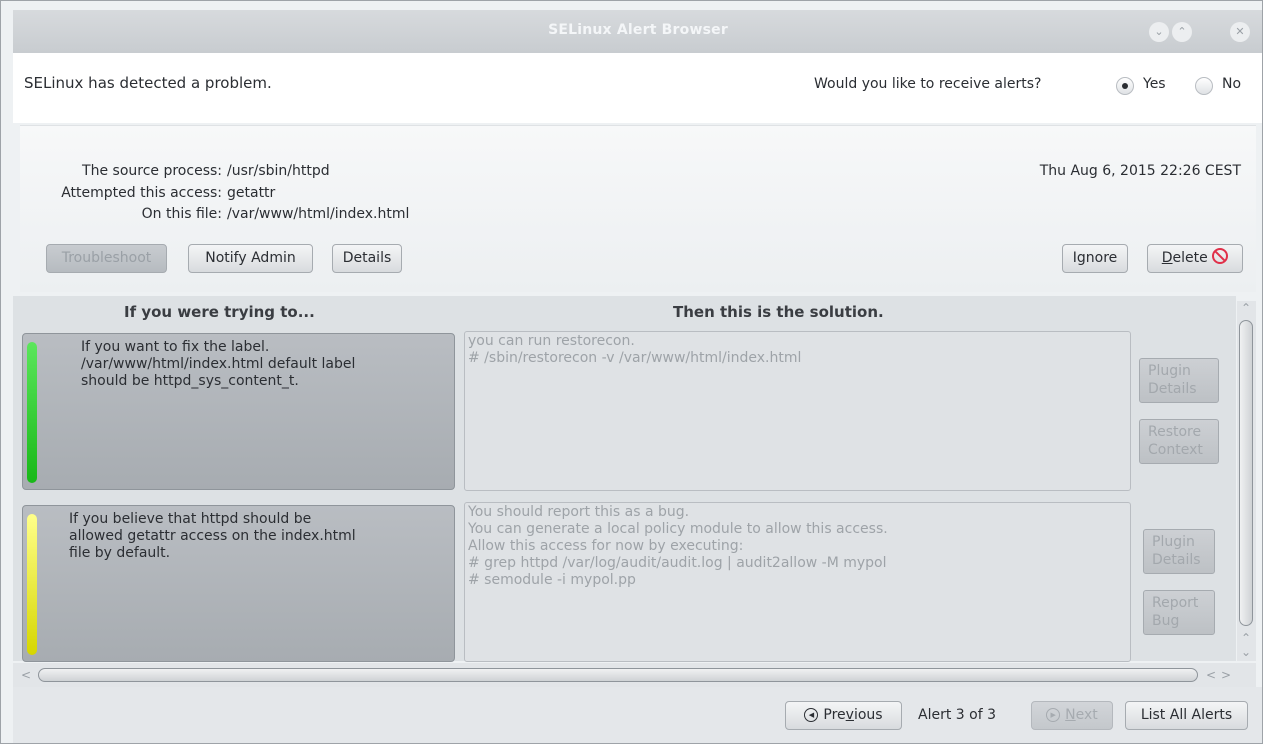  I want to click on alerts-yes-radio, so click(1125, 86).